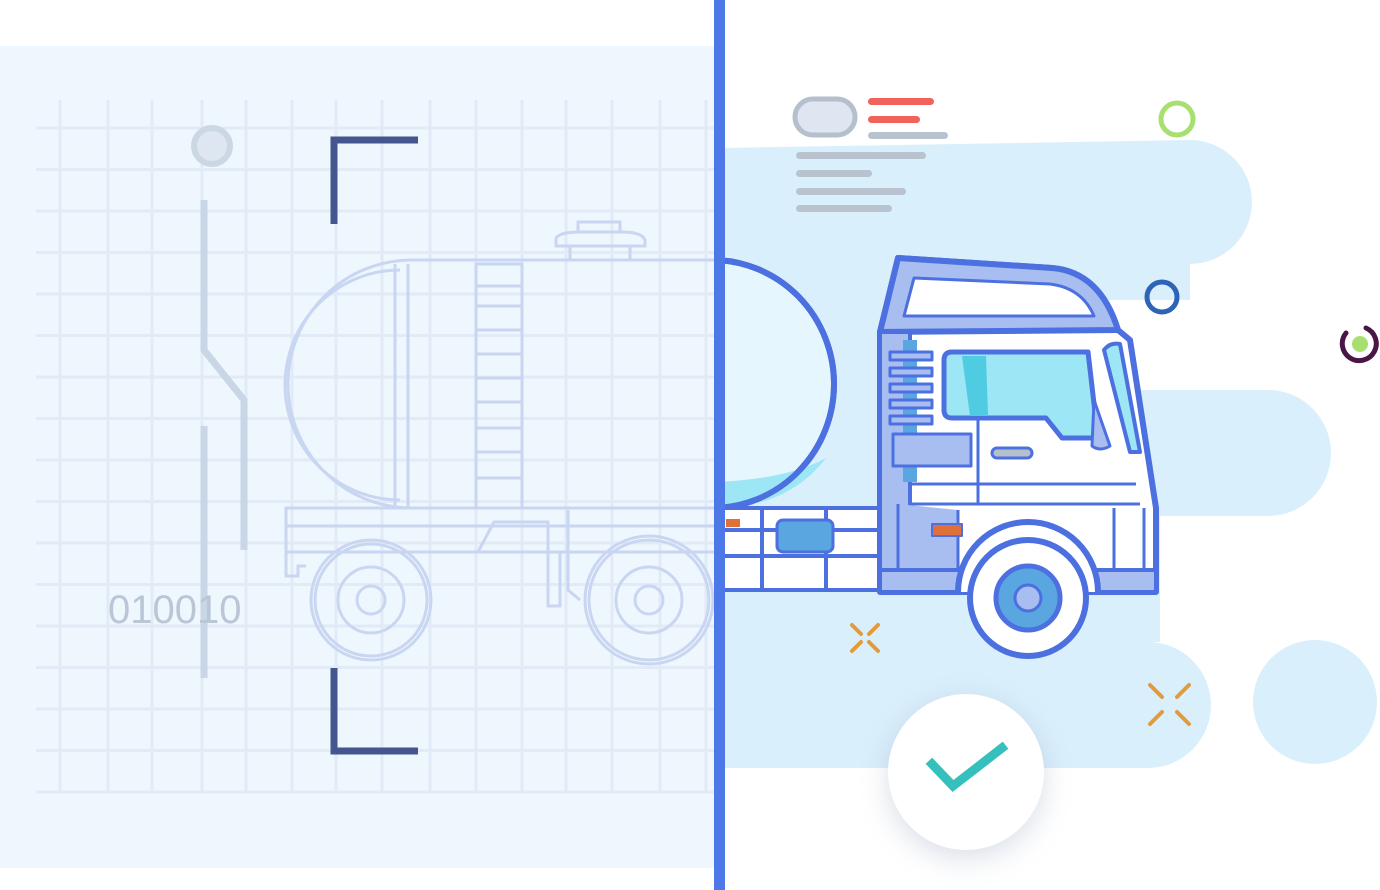 This screenshot has width=1380, height=890. I want to click on confirm-button, so click(966, 772).